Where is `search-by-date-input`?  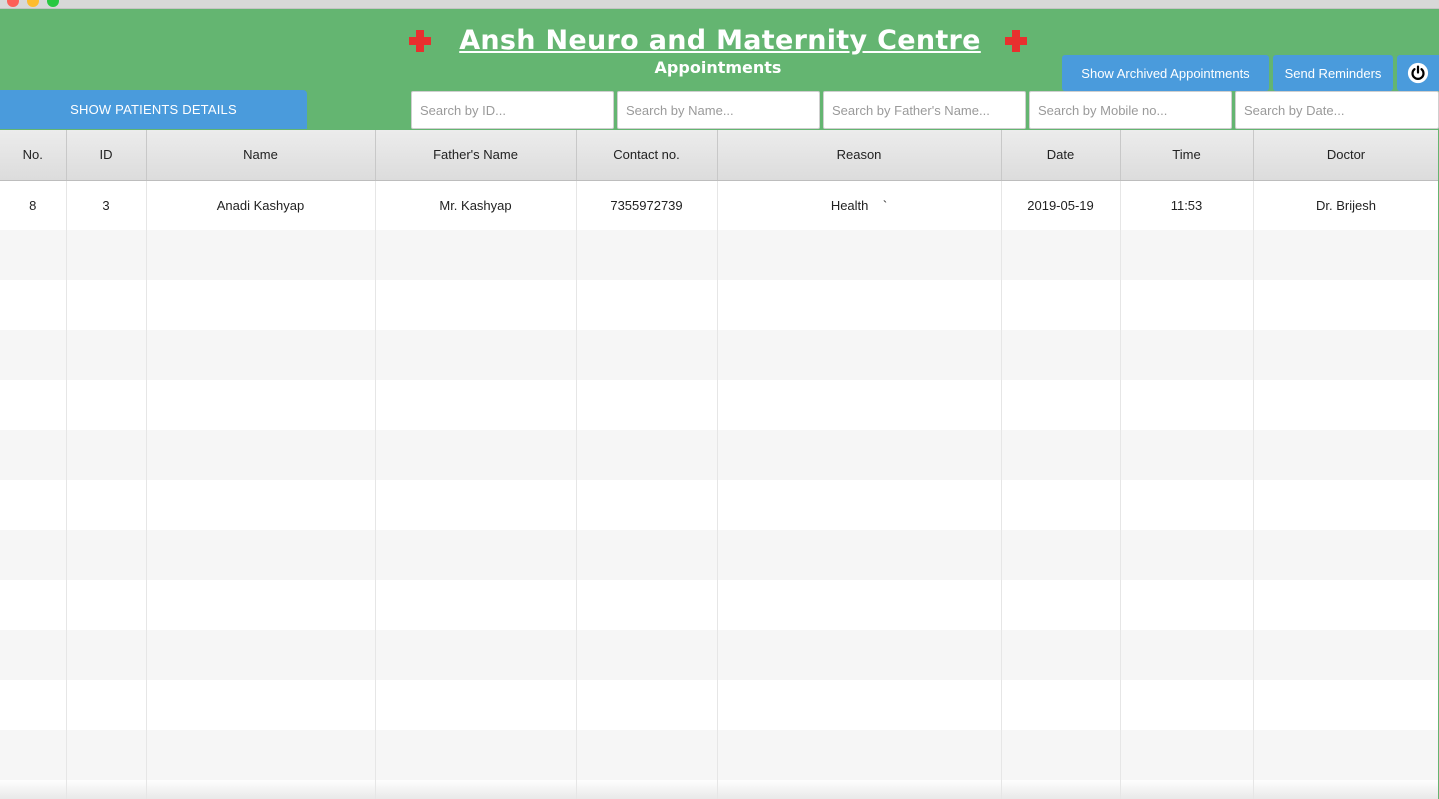
search-by-date-input is located at coordinates (1337, 110).